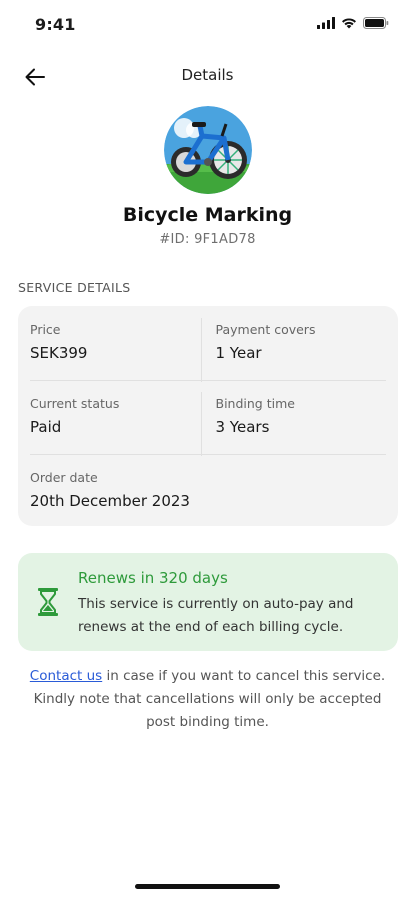 The width and height of the screenshot is (415, 900). Describe the element at coordinates (153, 578) in the screenshot. I see `renewal-title: Renews in 320 days` at that location.